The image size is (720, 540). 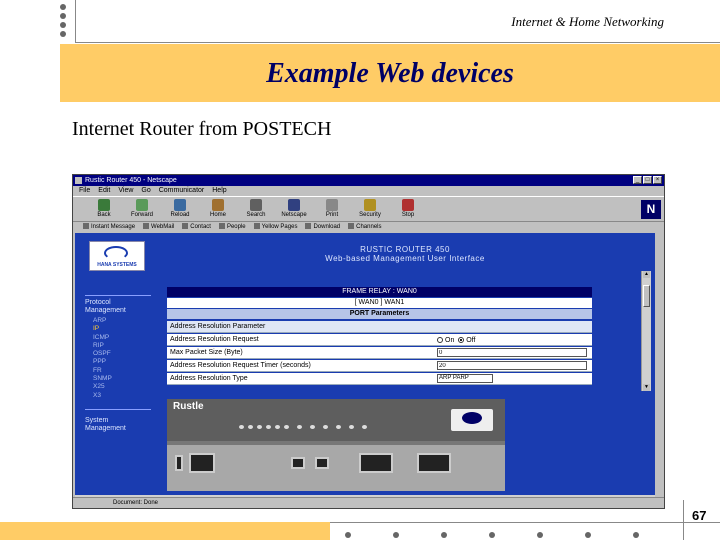 What do you see at coordinates (322, 227) in the screenshot?
I see `link-download: Download` at bounding box center [322, 227].